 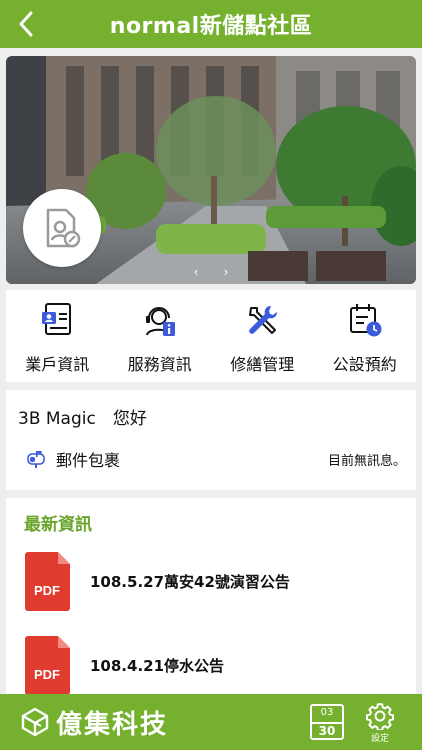 I want to click on app-header: normal新儲點社區, so click(x=211, y=24).